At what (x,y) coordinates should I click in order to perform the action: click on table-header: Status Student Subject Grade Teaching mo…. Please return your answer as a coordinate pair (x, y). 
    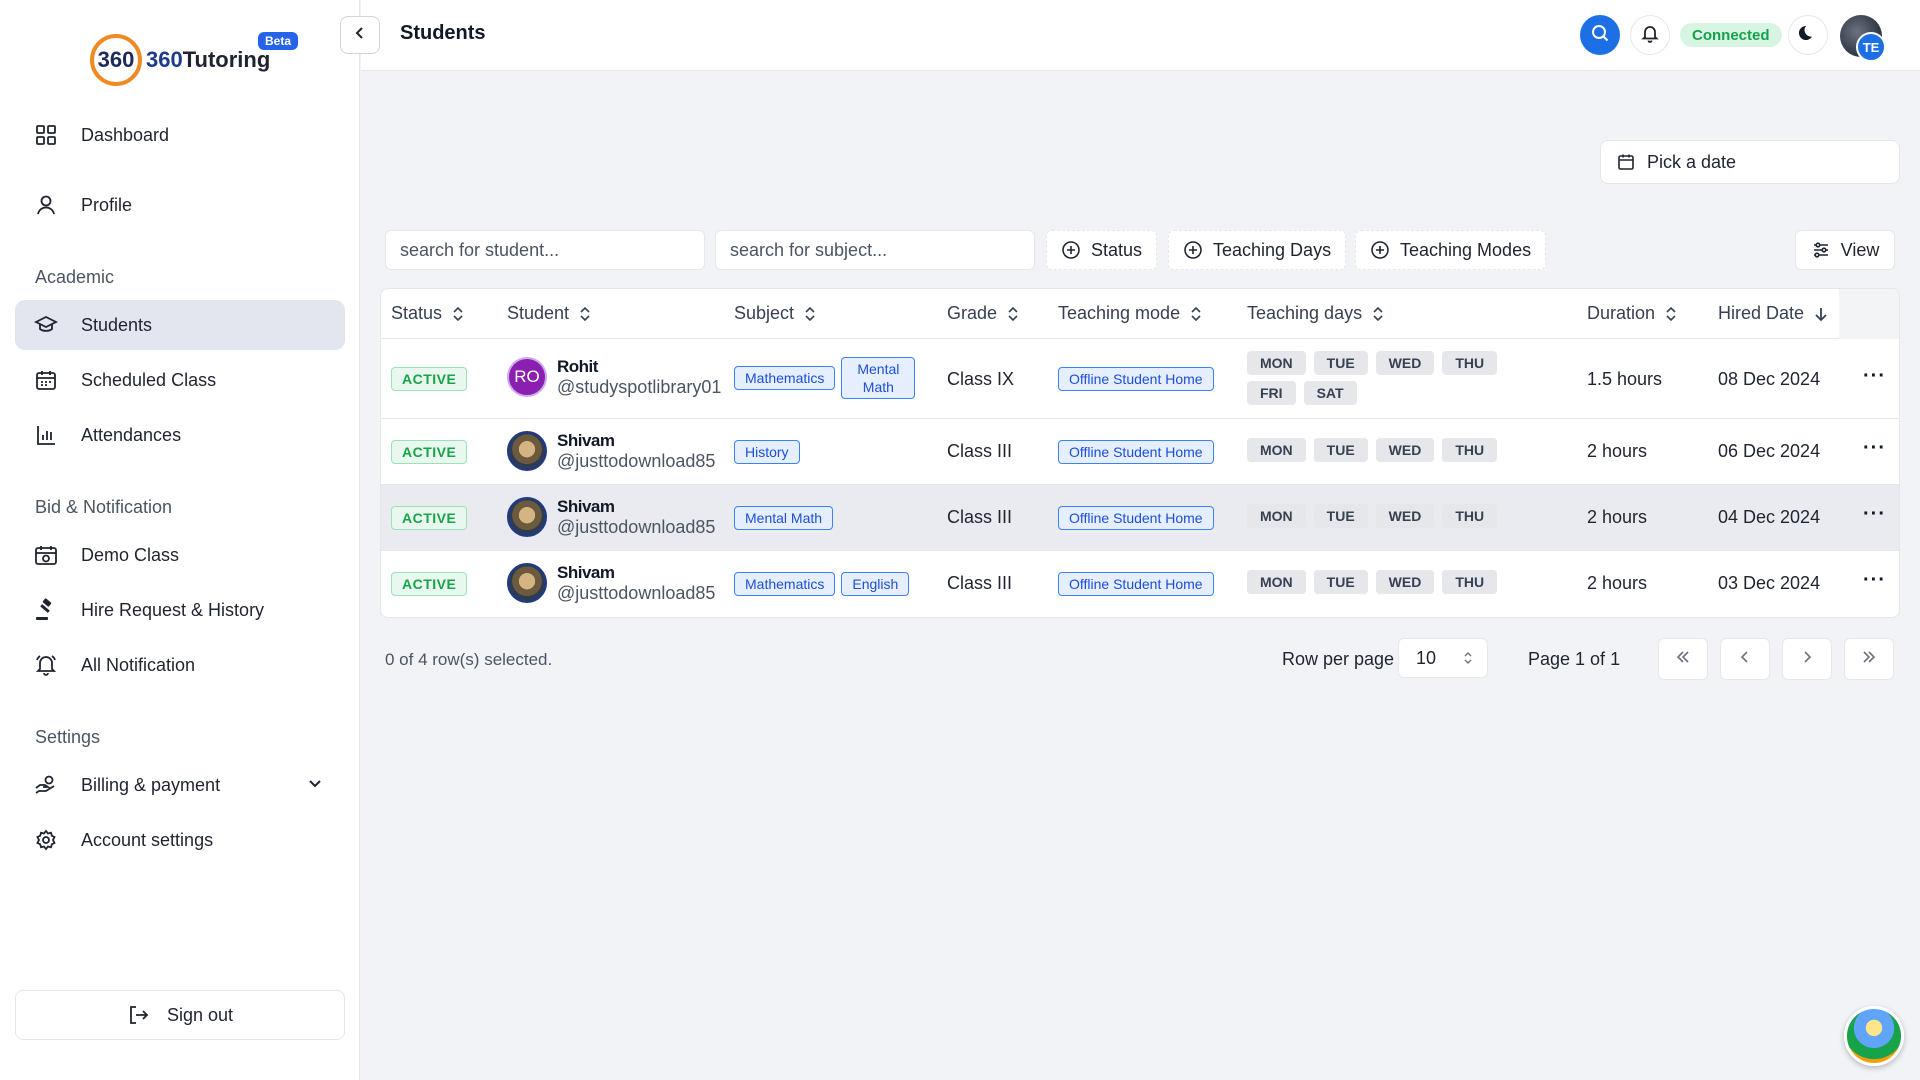
    Looking at the image, I should click on (1140, 314).